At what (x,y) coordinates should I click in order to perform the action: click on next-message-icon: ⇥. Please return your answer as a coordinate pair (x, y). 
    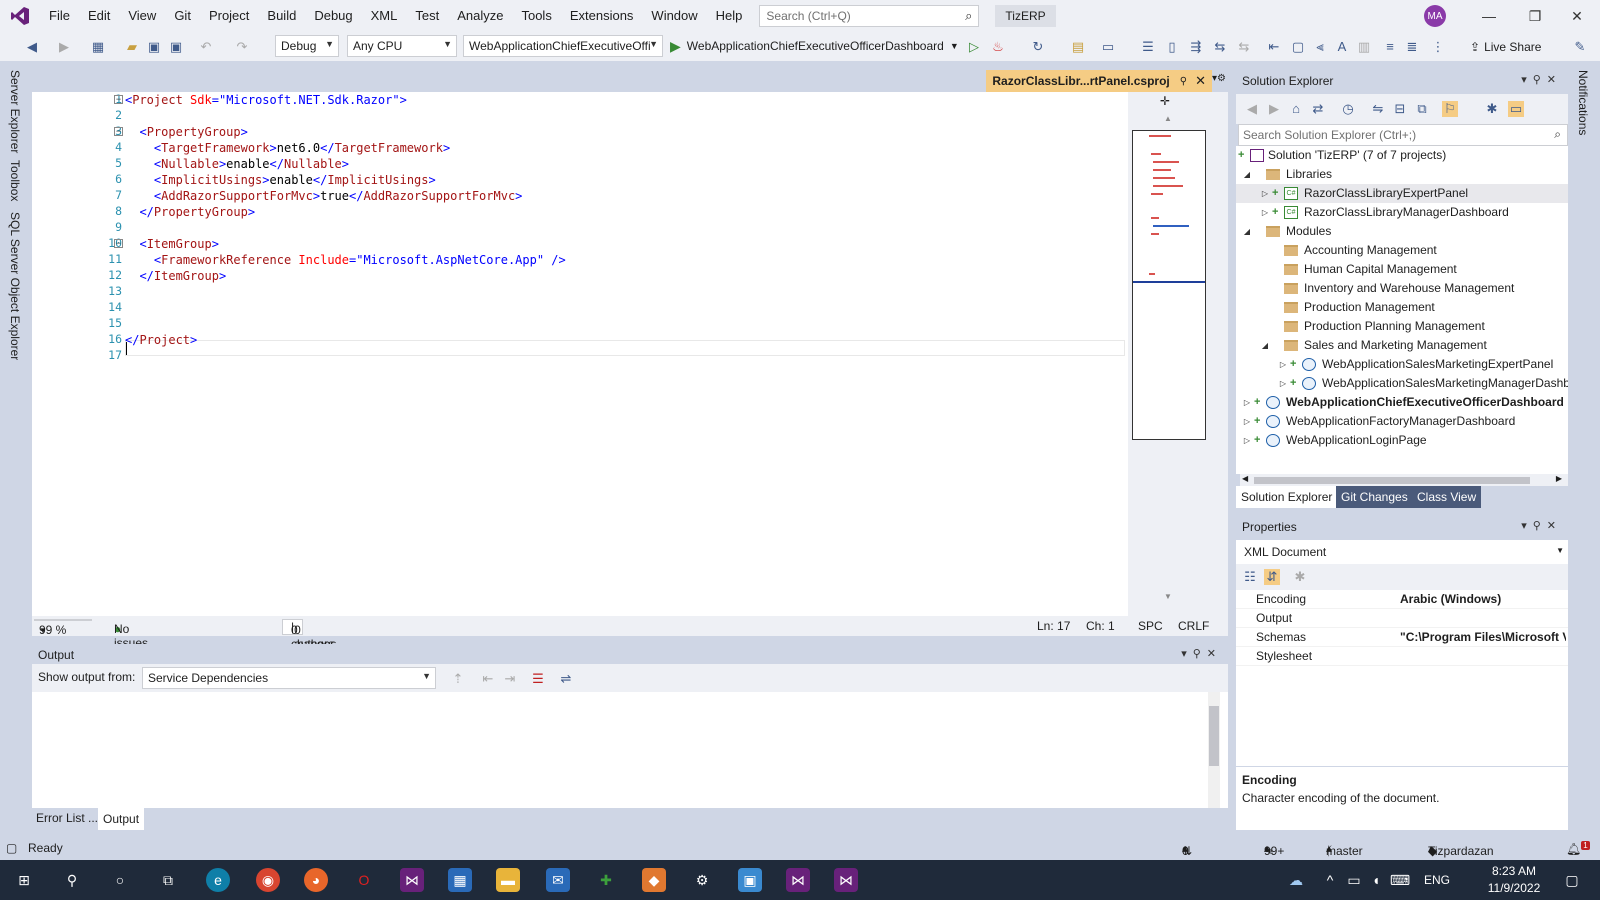
    Looking at the image, I should click on (510, 679).